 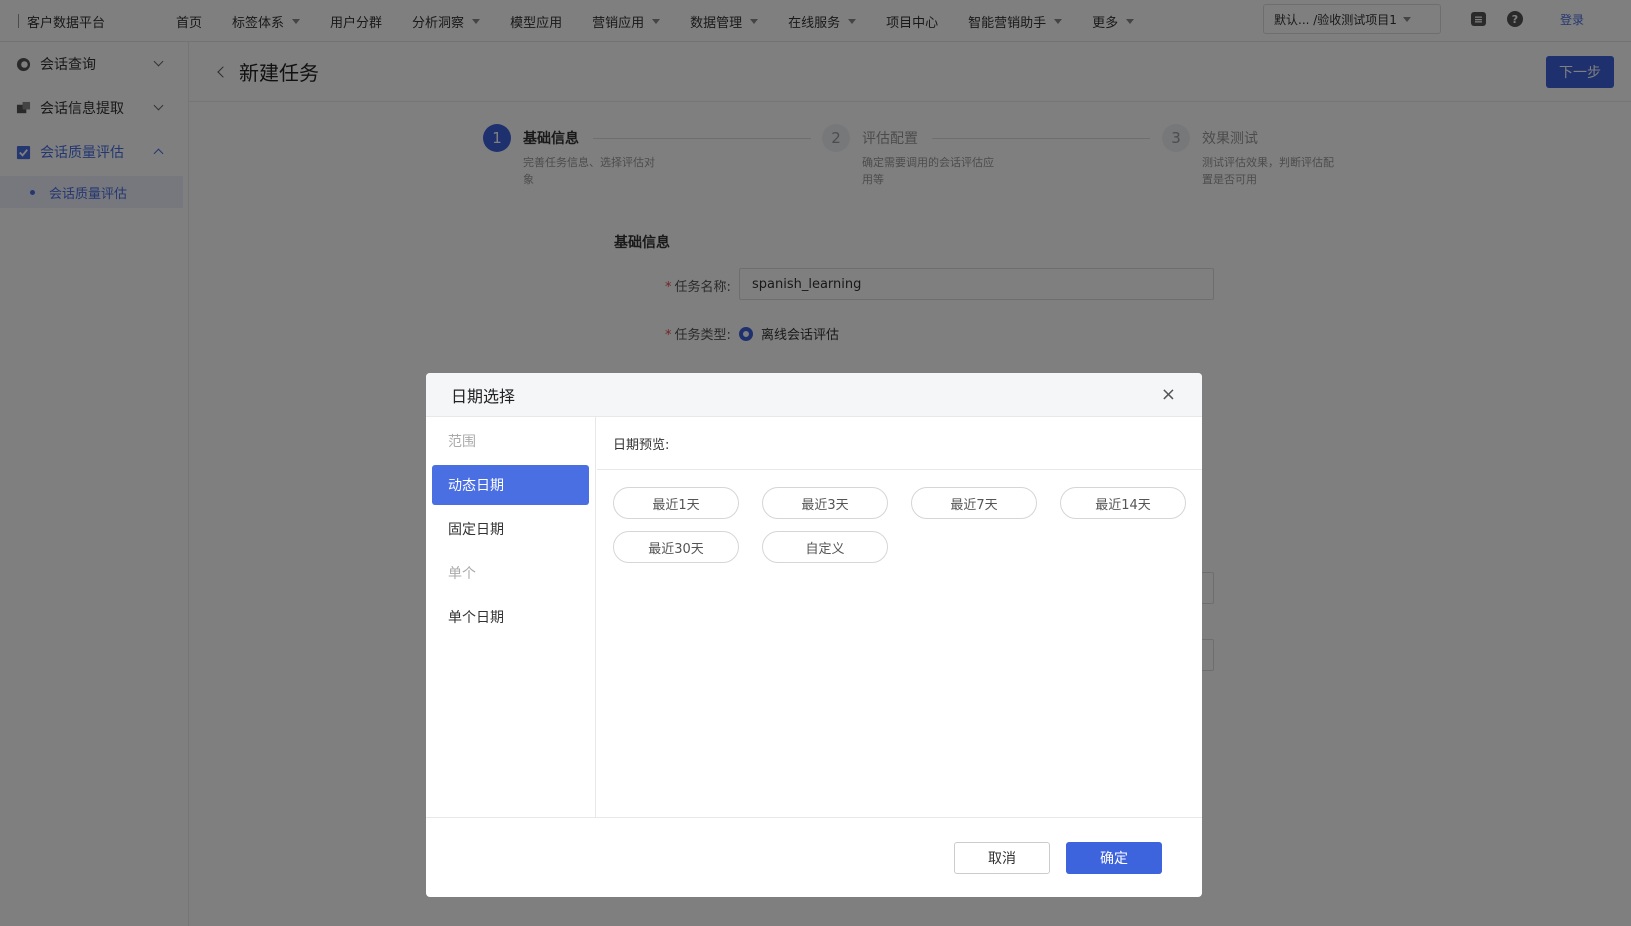 What do you see at coordinates (814, 395) in the screenshot?
I see `modal-header: 日期选择 ×` at bounding box center [814, 395].